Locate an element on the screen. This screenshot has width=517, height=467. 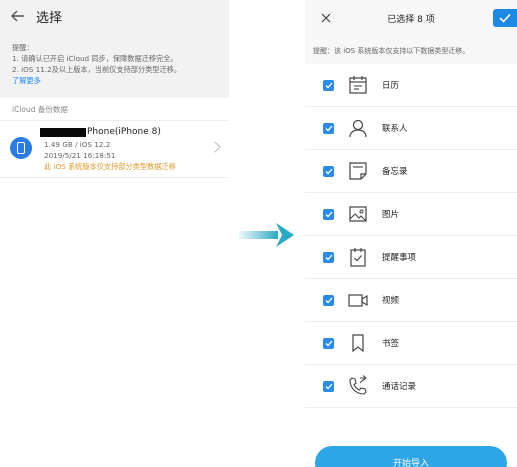
backup-device-name: Phone(iPhone 8) is located at coordinates (100, 132).